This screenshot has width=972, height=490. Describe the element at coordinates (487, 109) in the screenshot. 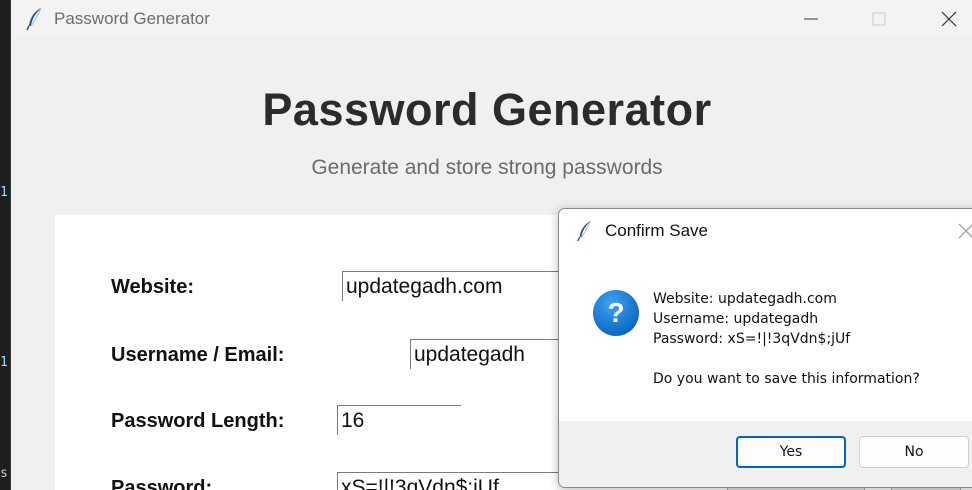

I see `page-title: Password Generator` at that location.